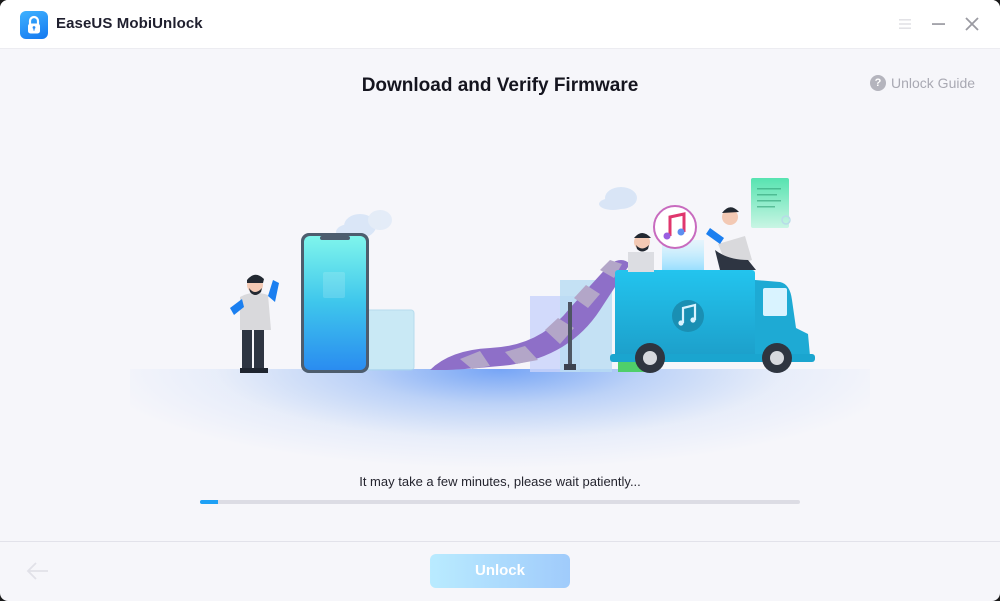 The width and height of the screenshot is (1000, 601). I want to click on smartphone, so click(335, 303).